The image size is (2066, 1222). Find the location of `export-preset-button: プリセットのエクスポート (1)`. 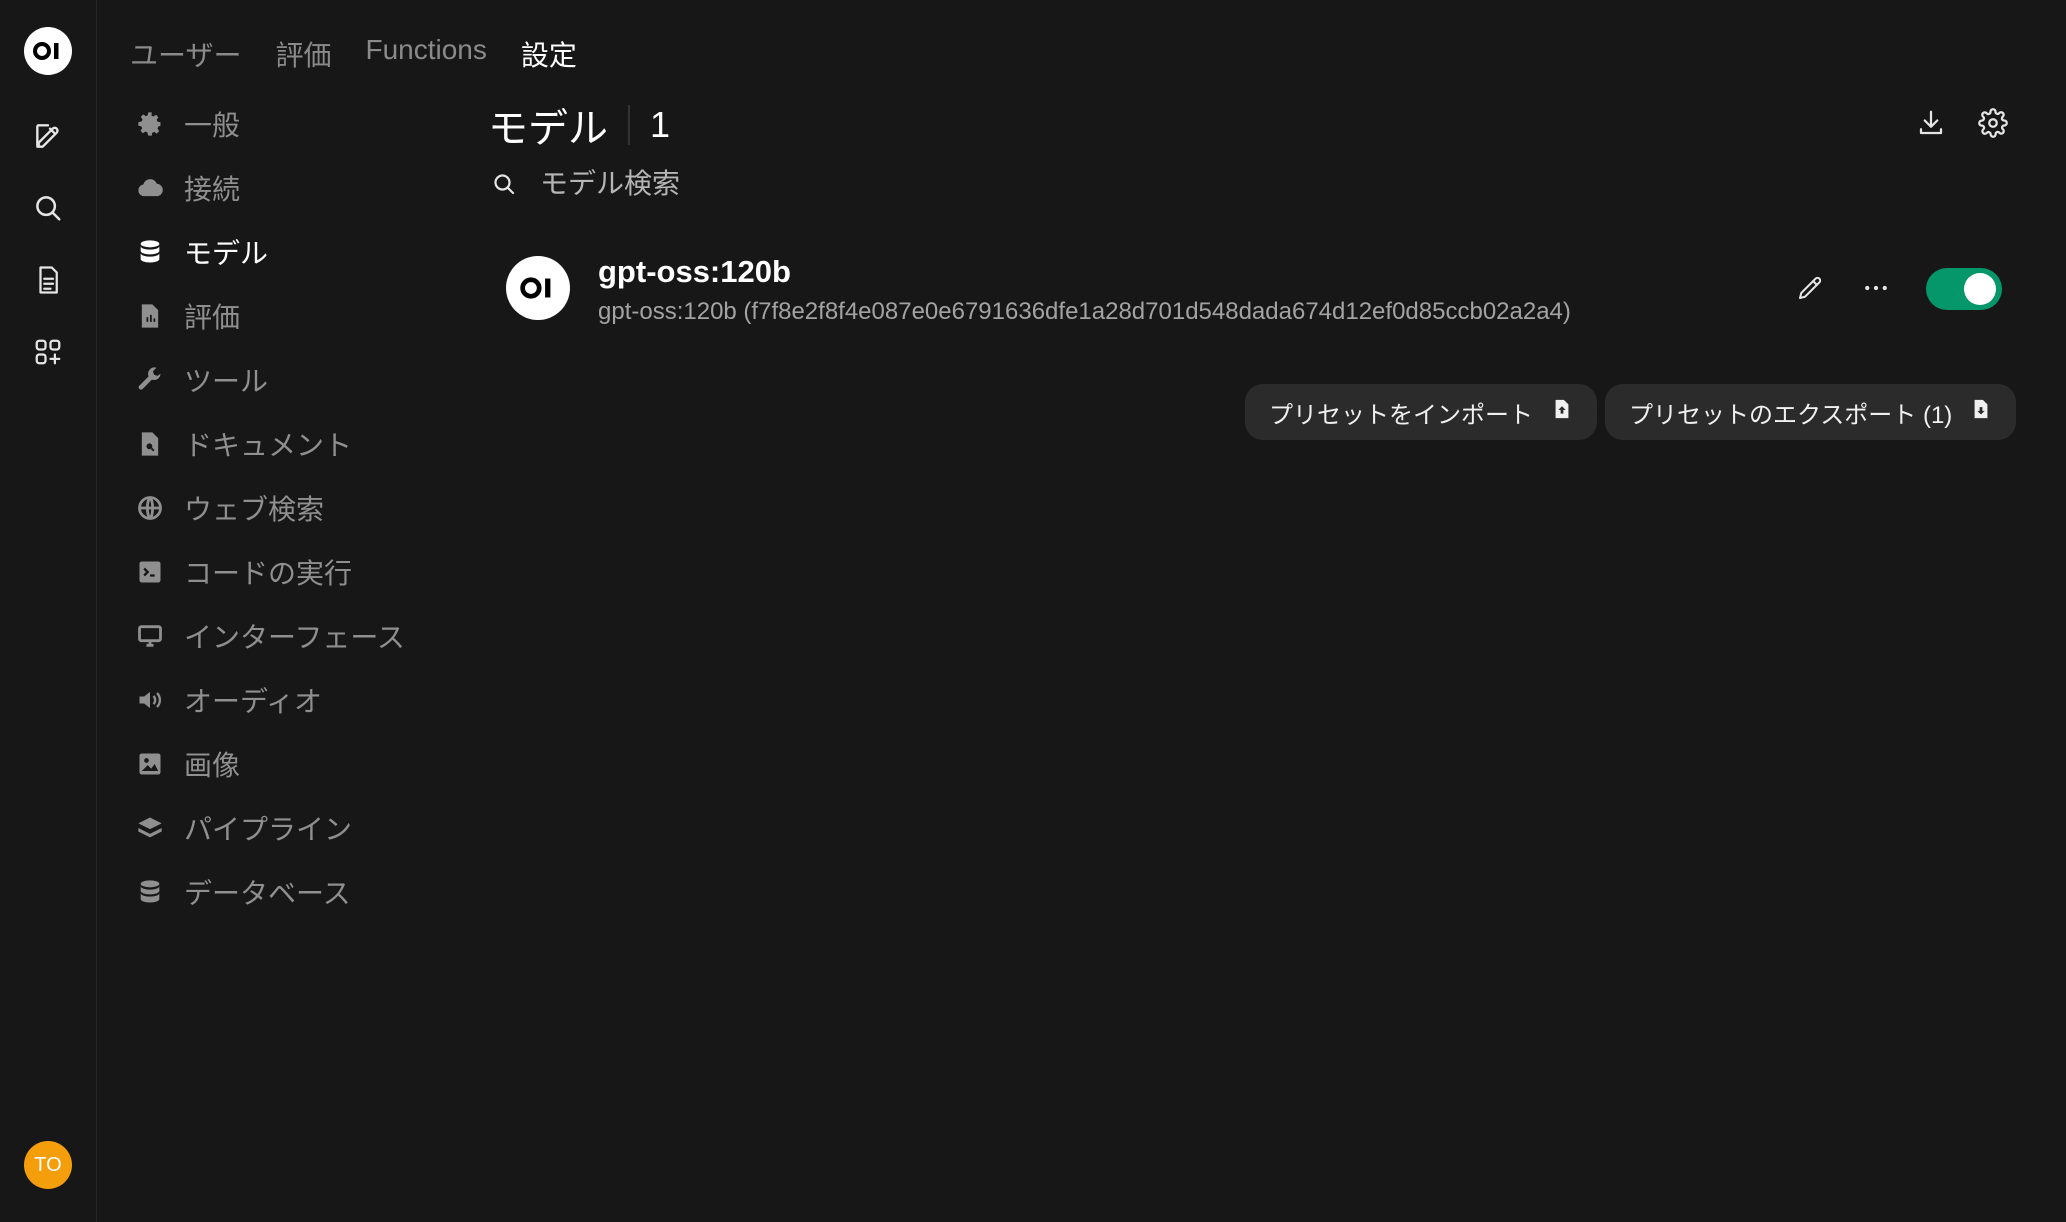

export-preset-button: プリセットのエクスポート (1) is located at coordinates (1811, 412).